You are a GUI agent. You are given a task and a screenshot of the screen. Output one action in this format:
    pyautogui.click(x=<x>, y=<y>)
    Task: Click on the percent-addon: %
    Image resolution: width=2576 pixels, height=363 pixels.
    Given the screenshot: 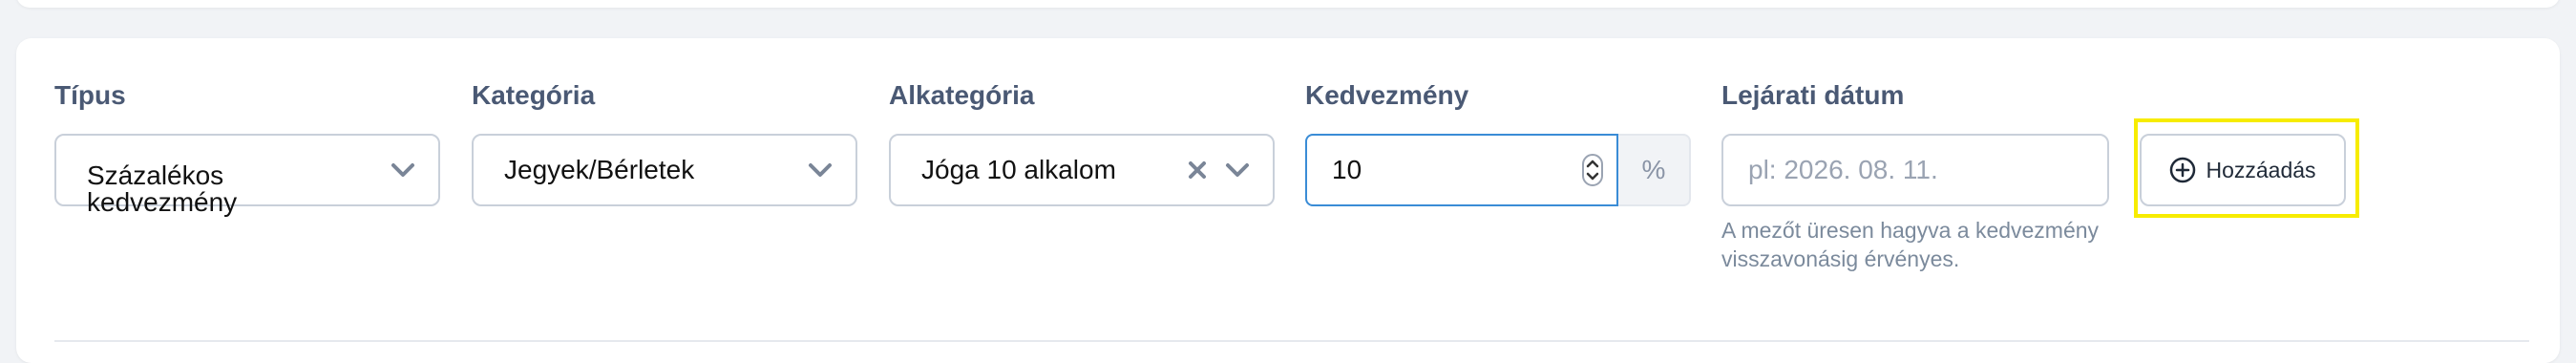 What is the action you would take?
    pyautogui.click(x=1654, y=170)
    